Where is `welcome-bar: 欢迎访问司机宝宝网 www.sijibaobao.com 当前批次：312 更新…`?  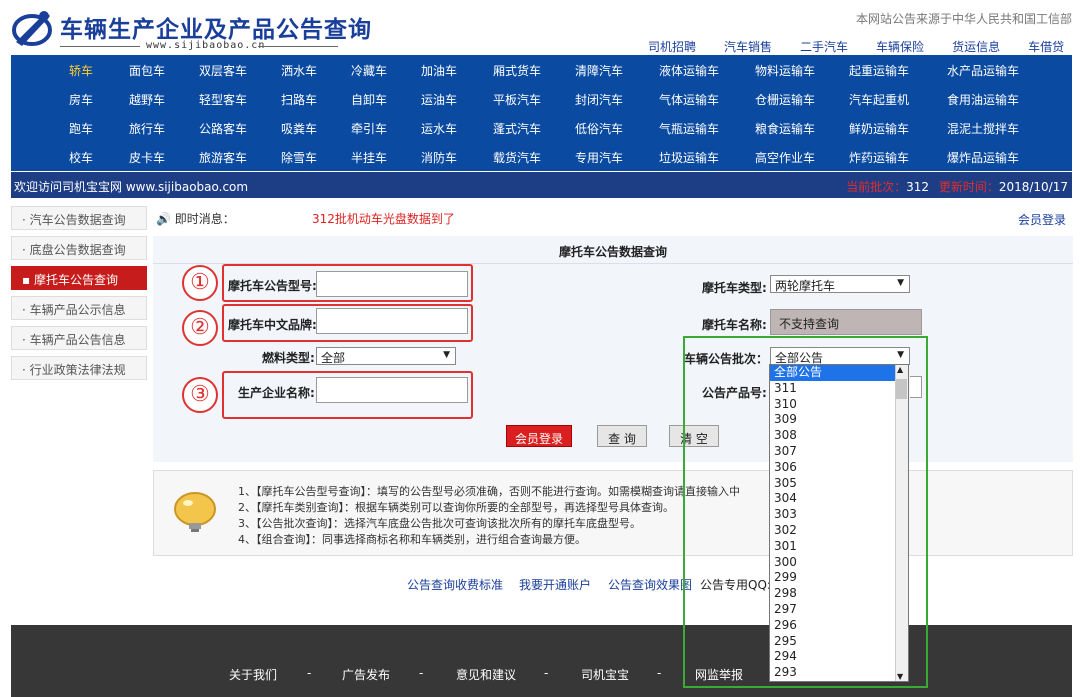 welcome-bar: 欢迎访问司机宝宝网 www.sijibaobao.com 当前批次：312 更新… is located at coordinates (541, 185).